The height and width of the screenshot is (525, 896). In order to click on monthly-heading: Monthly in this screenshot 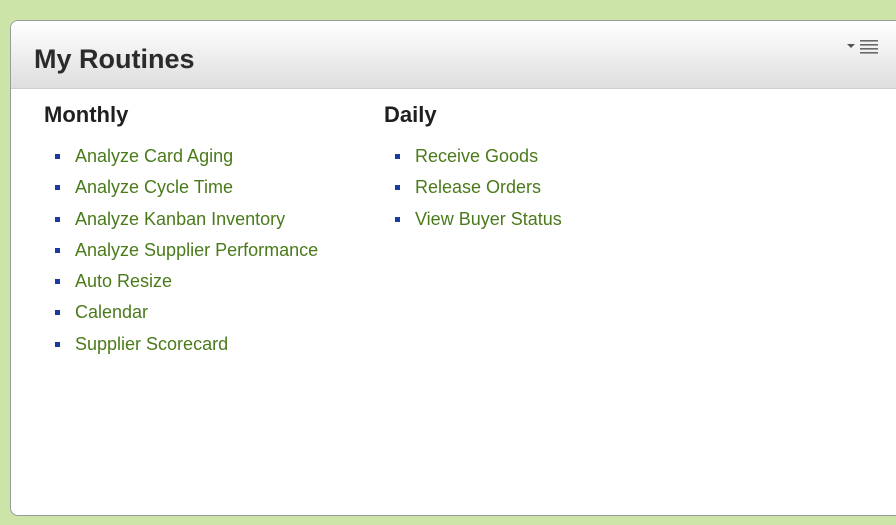, I will do `click(86, 114)`.